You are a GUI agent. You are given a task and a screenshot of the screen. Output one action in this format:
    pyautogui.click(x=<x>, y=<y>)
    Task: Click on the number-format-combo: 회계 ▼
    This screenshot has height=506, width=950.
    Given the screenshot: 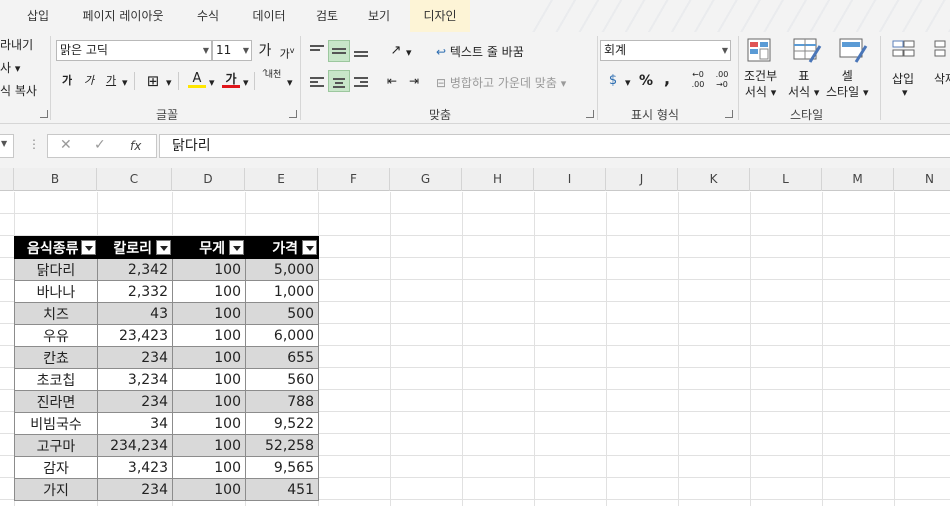 What is the action you would take?
    pyautogui.click(x=665, y=50)
    